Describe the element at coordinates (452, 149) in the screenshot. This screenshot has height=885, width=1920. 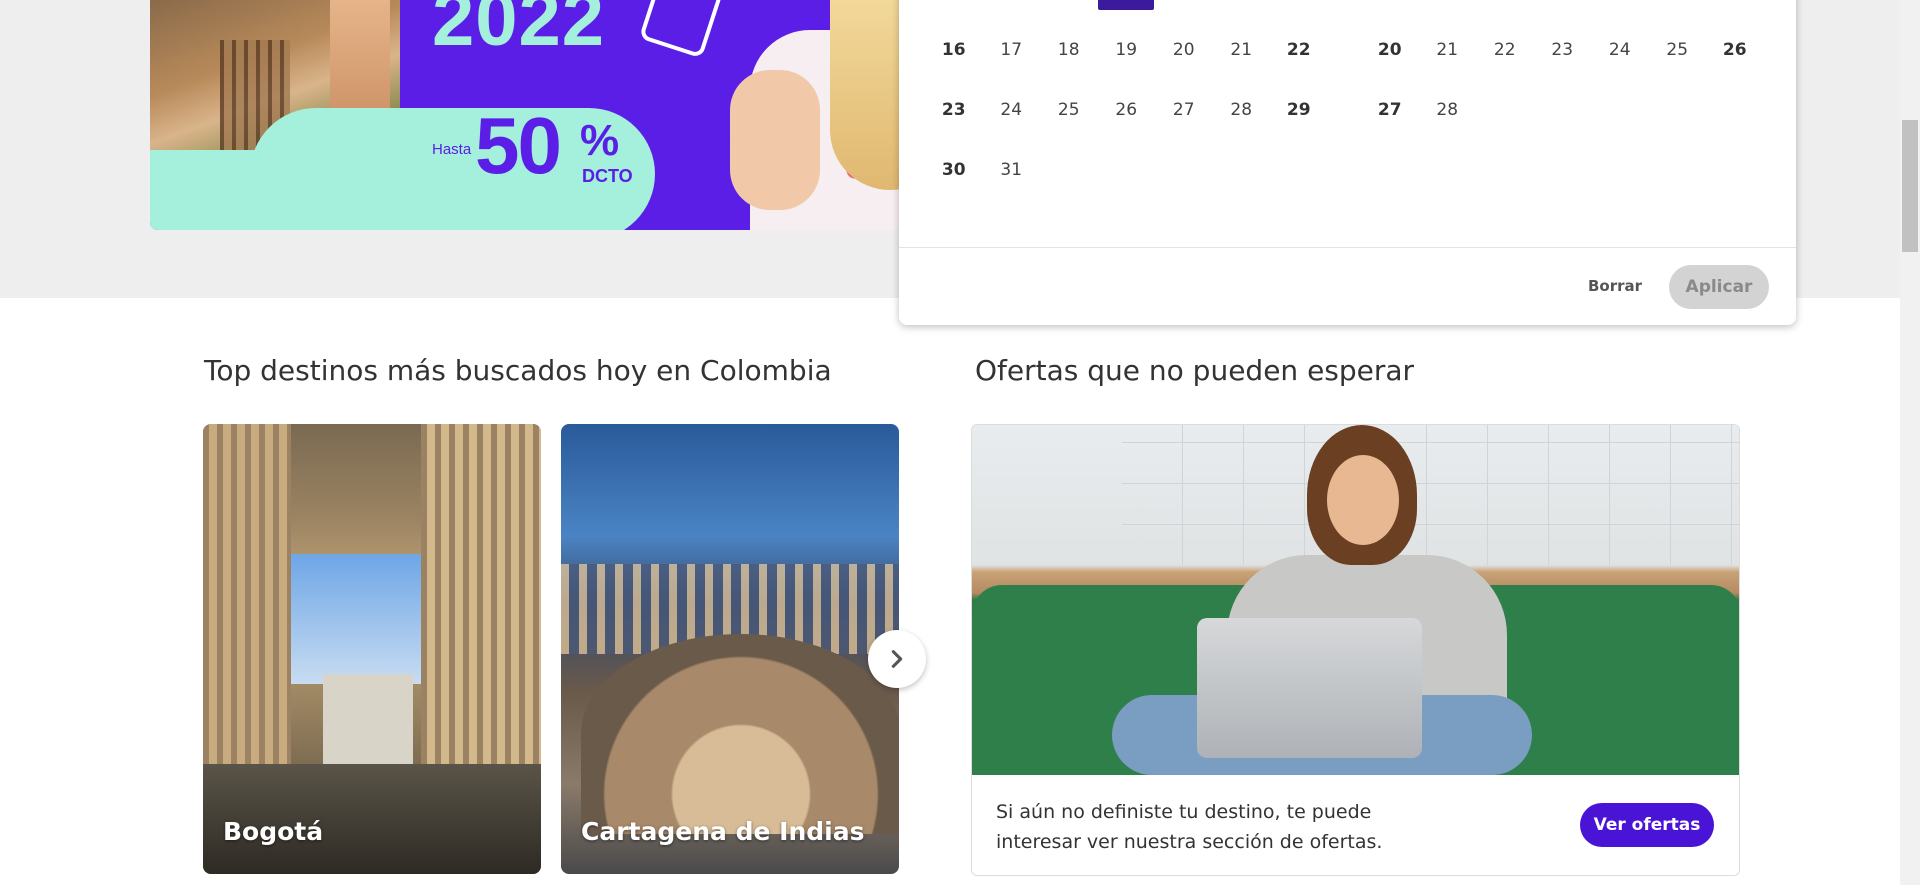
I see `banner-hasta: Hasta` at that location.